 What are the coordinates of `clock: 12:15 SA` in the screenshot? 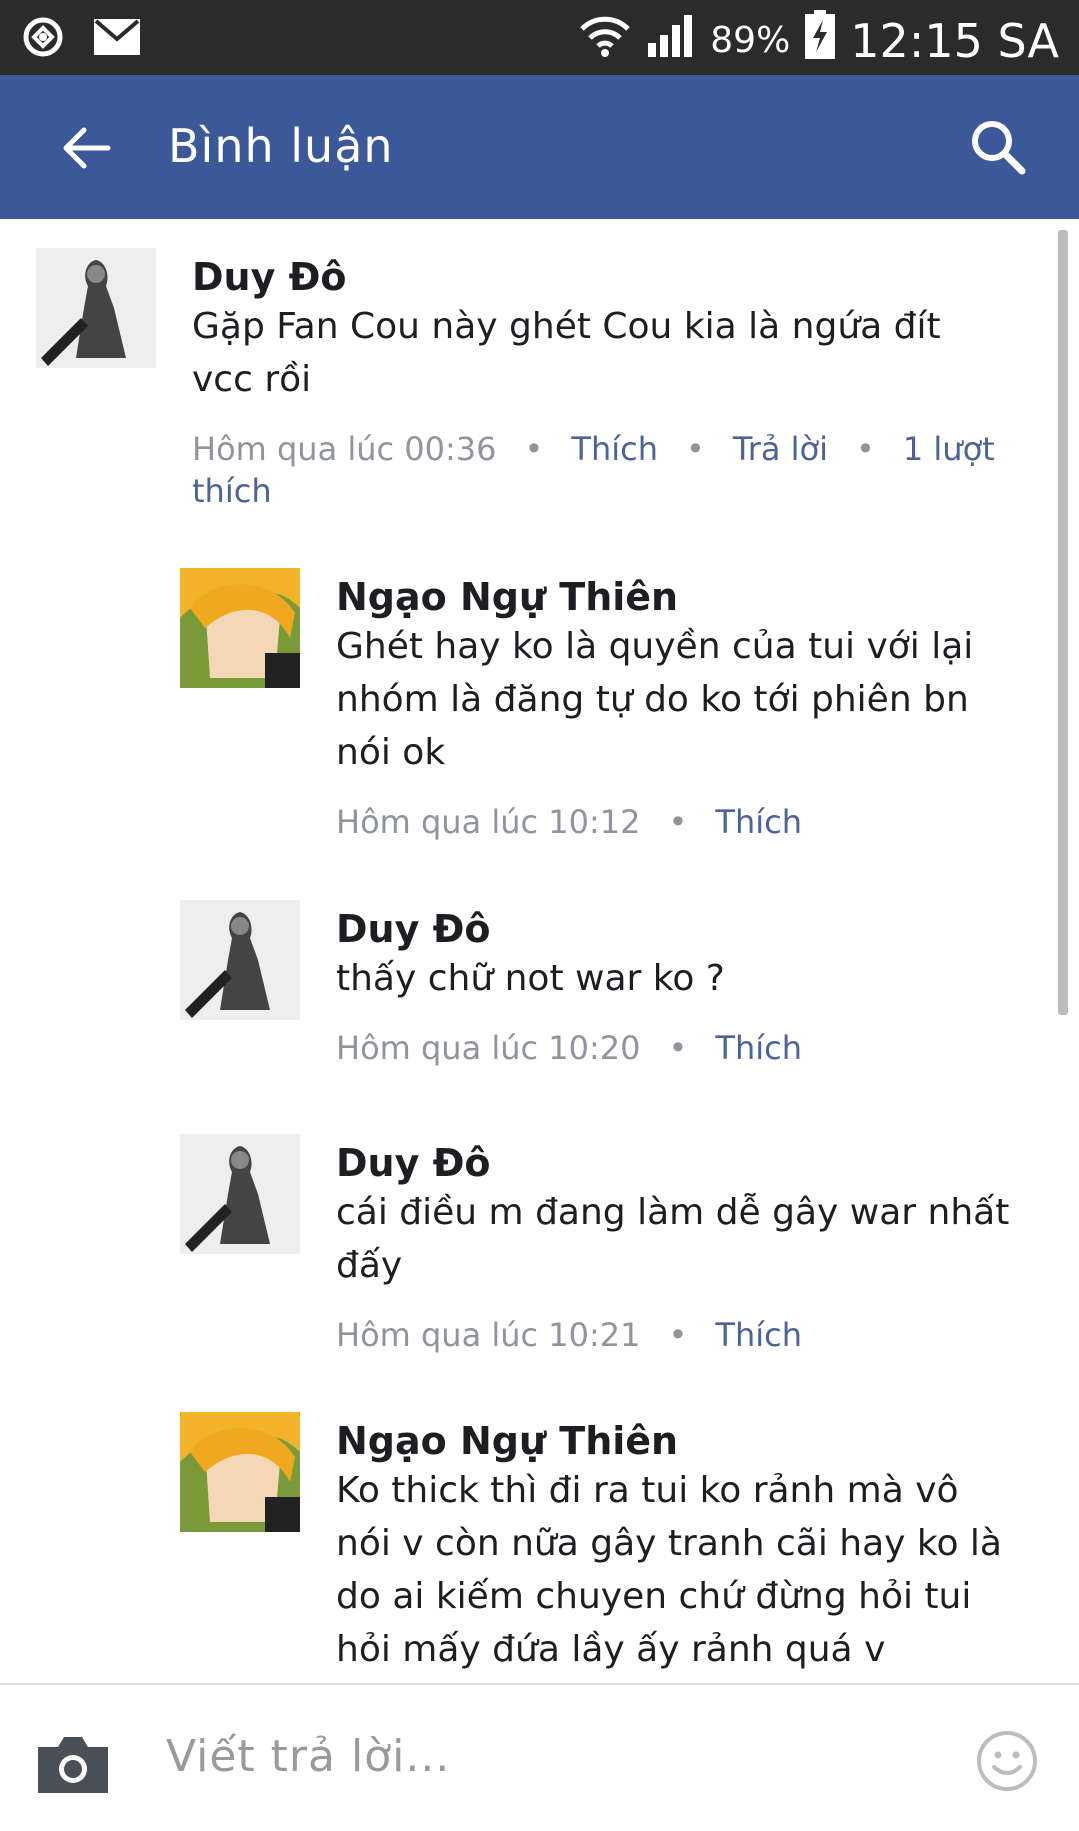 It's located at (954, 40).